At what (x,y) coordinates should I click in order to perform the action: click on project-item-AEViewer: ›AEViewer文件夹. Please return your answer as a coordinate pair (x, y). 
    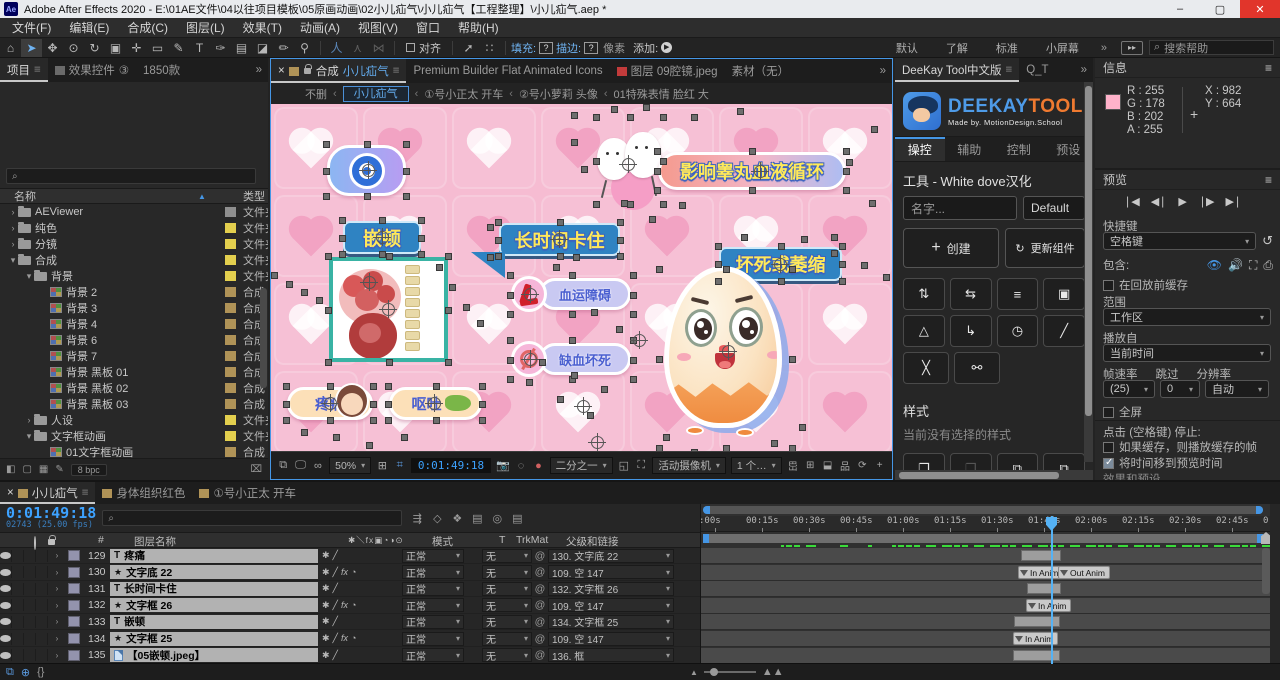
    Looking at the image, I should click on (134, 212).